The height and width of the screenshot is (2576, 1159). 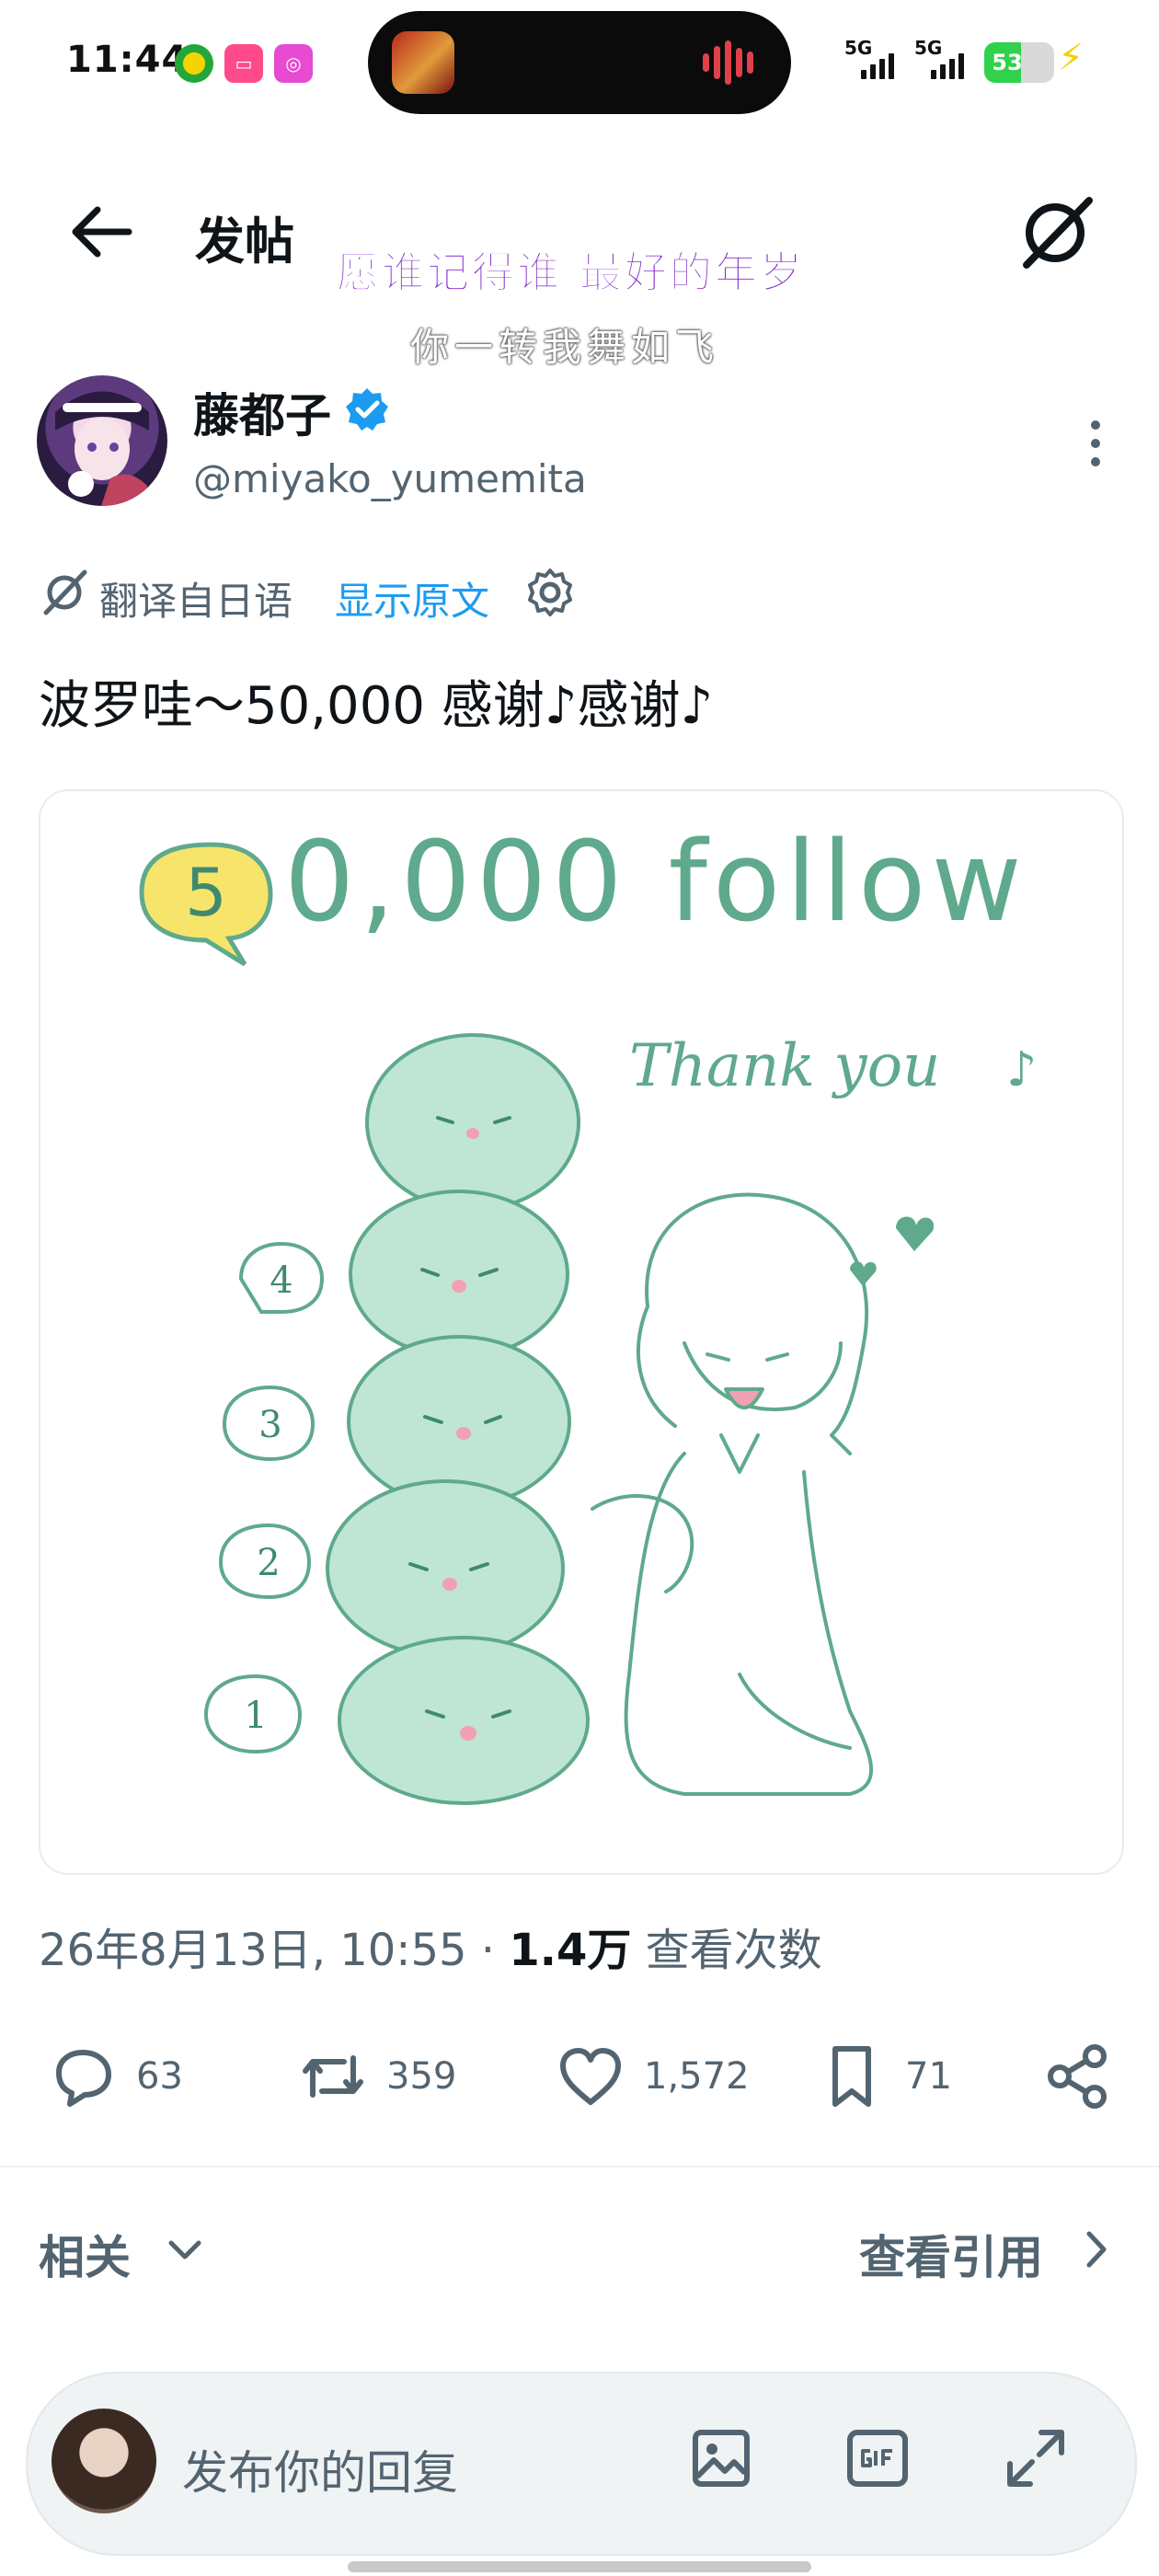 What do you see at coordinates (243, 63) in the screenshot?
I see `bilibili-icon: ▭` at bounding box center [243, 63].